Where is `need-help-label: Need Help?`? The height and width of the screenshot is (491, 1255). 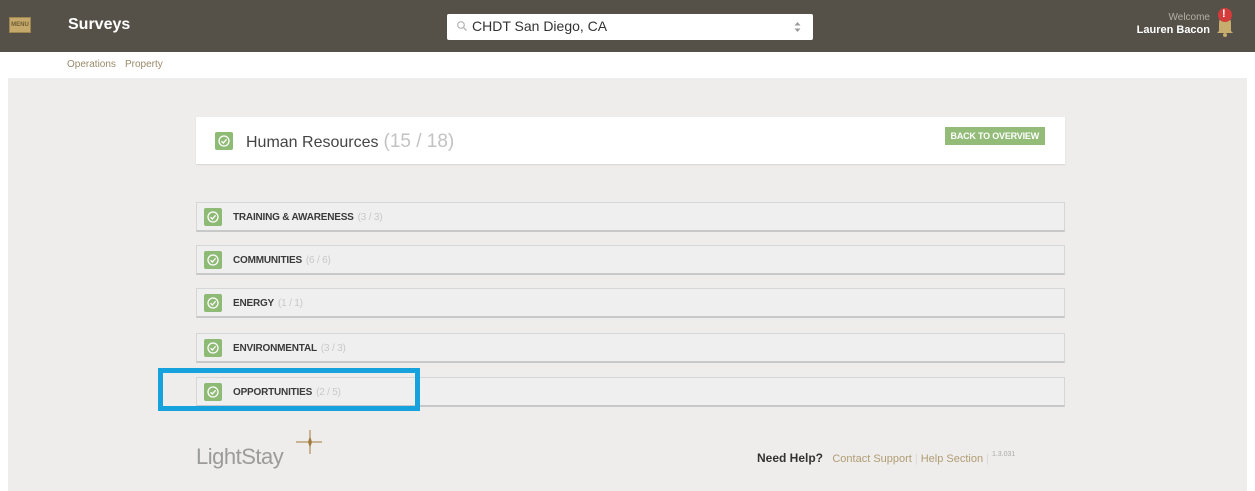
need-help-label: Need Help? is located at coordinates (790, 458).